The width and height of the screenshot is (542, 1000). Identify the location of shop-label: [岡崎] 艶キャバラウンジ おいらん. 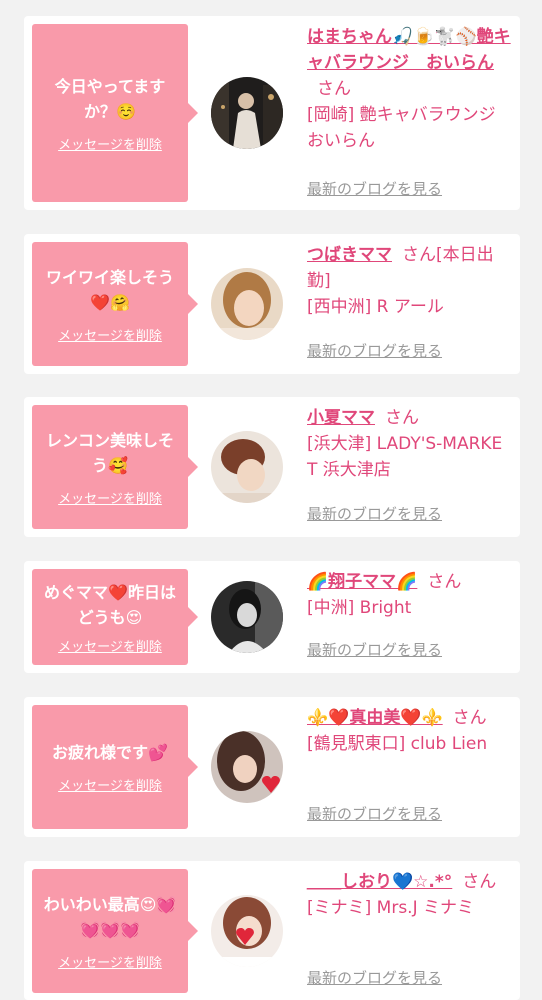
(401, 128).